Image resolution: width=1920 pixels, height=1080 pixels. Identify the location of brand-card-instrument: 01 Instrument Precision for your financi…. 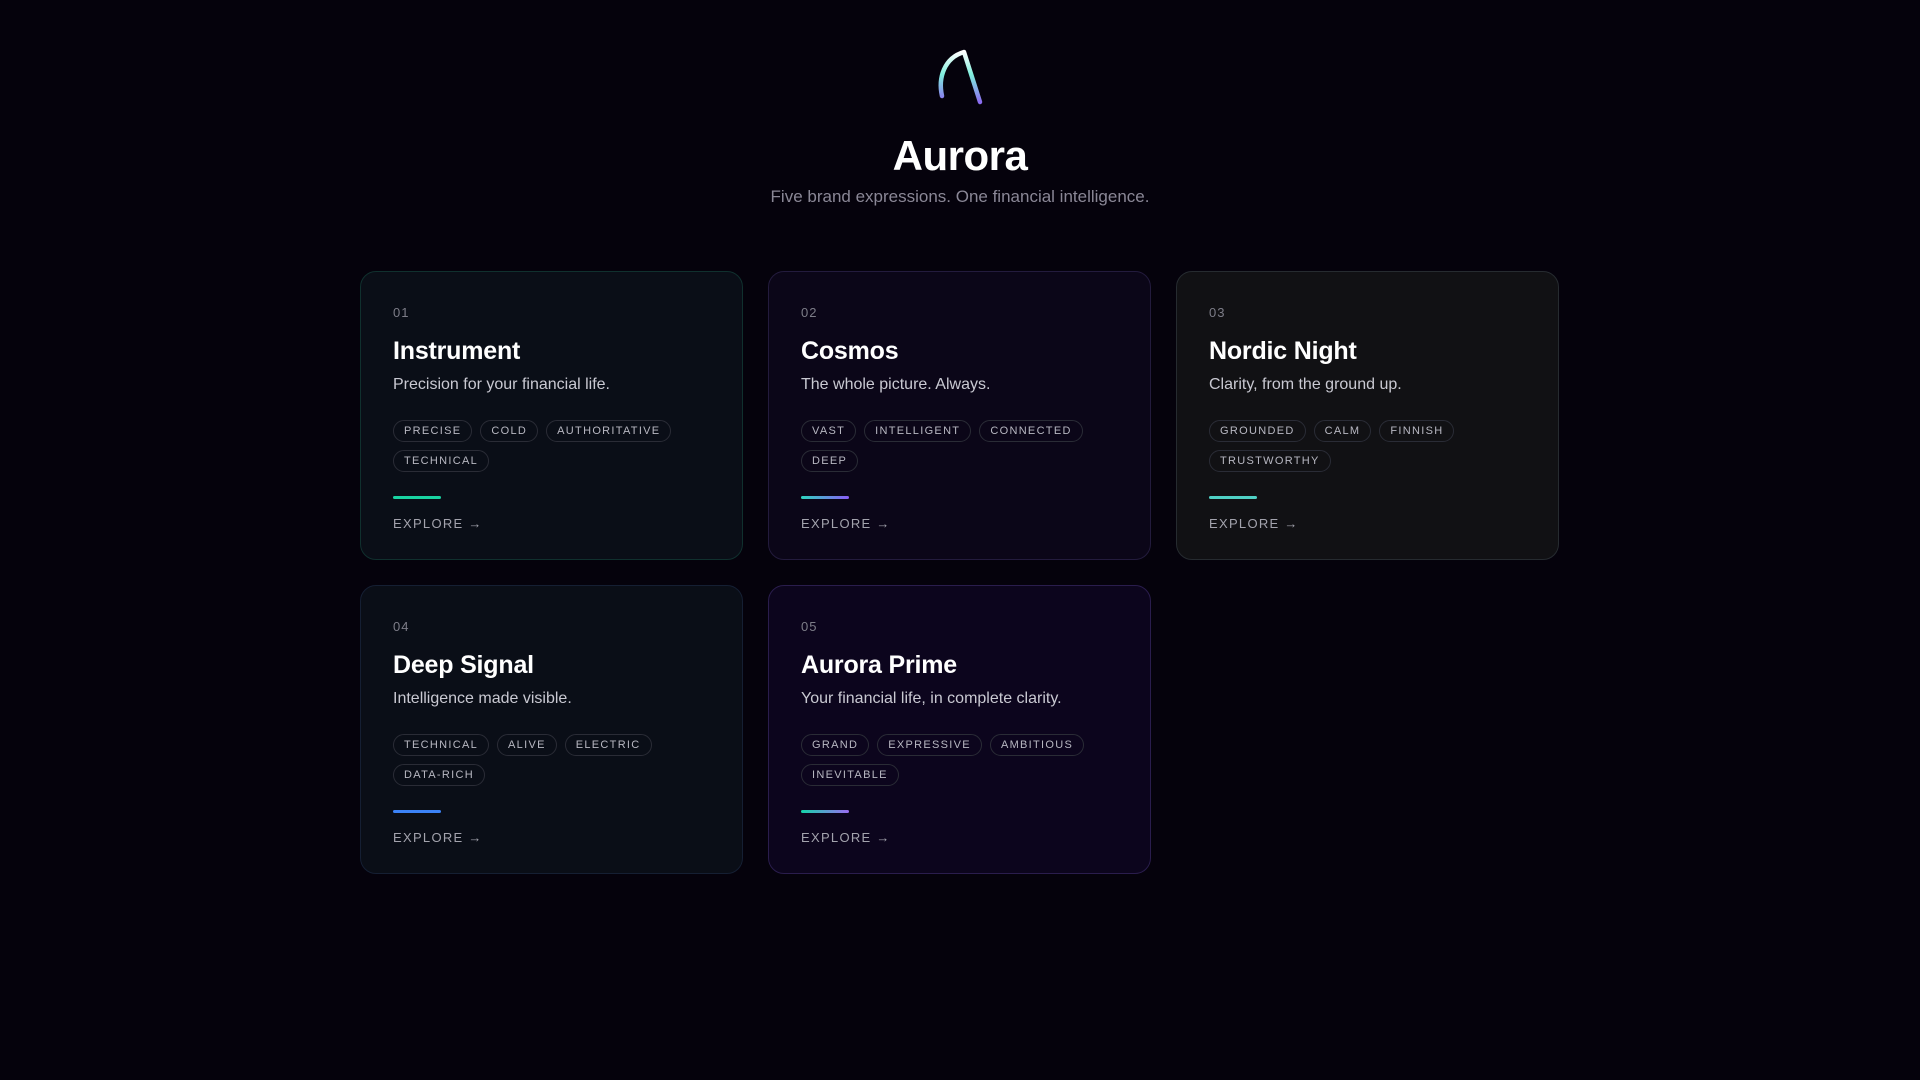
(551, 415).